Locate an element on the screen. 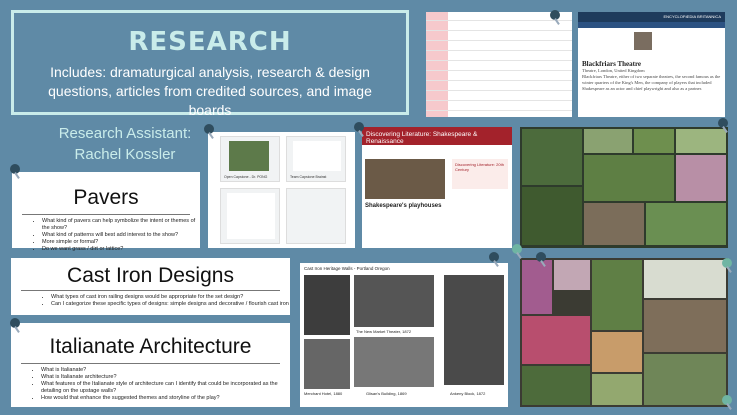  garden-image-board is located at coordinates (624, 187).